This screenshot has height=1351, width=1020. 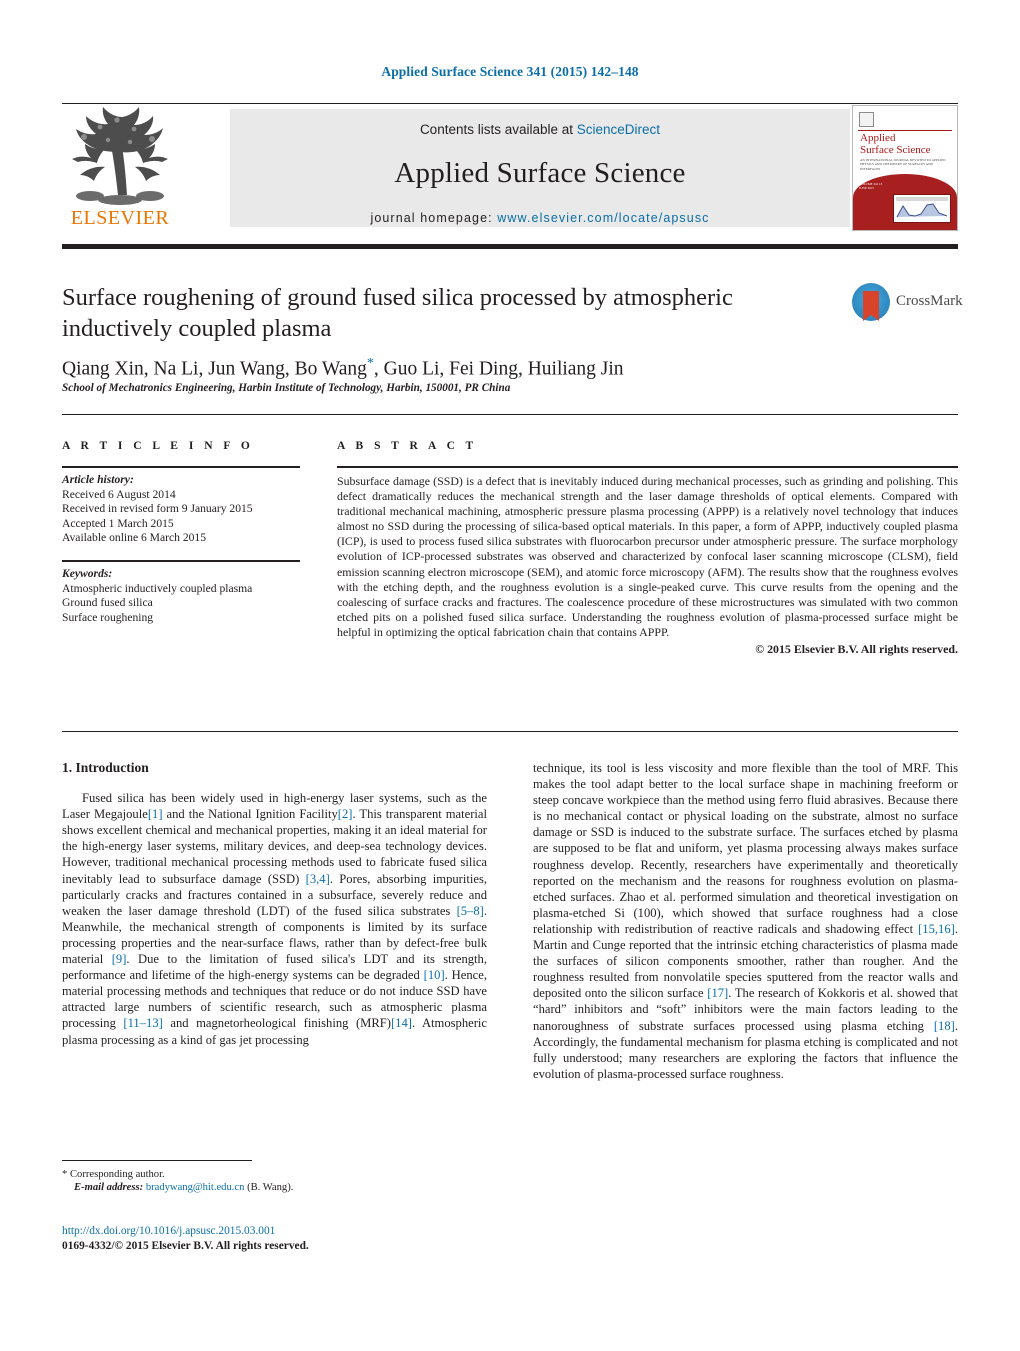 What do you see at coordinates (401, 1023) in the screenshot?
I see `citation-14: [14]` at bounding box center [401, 1023].